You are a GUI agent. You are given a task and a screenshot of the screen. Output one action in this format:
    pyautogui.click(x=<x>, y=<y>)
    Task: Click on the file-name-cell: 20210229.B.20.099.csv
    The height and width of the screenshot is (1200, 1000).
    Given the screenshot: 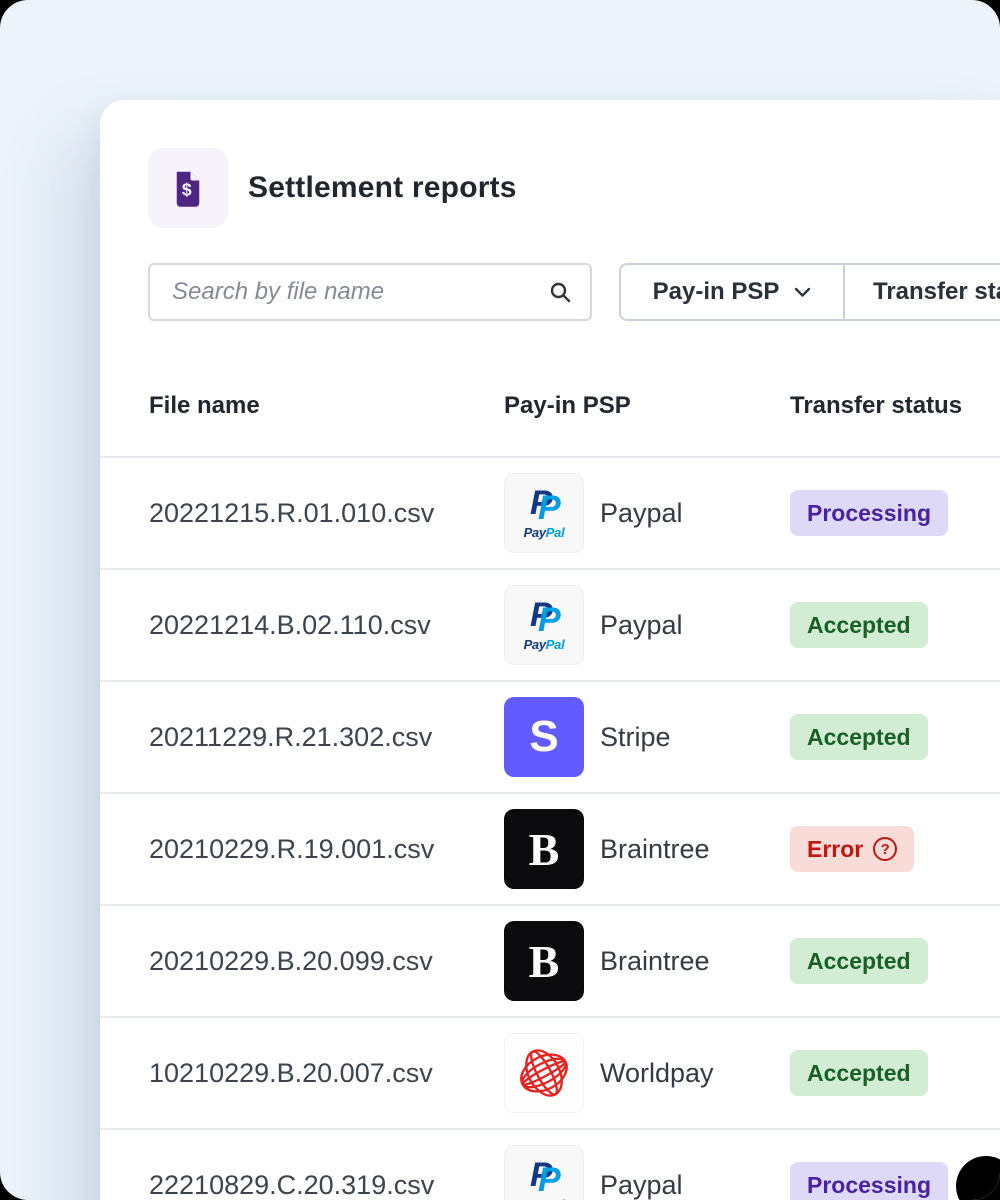 What is the action you would take?
    pyautogui.click(x=291, y=960)
    